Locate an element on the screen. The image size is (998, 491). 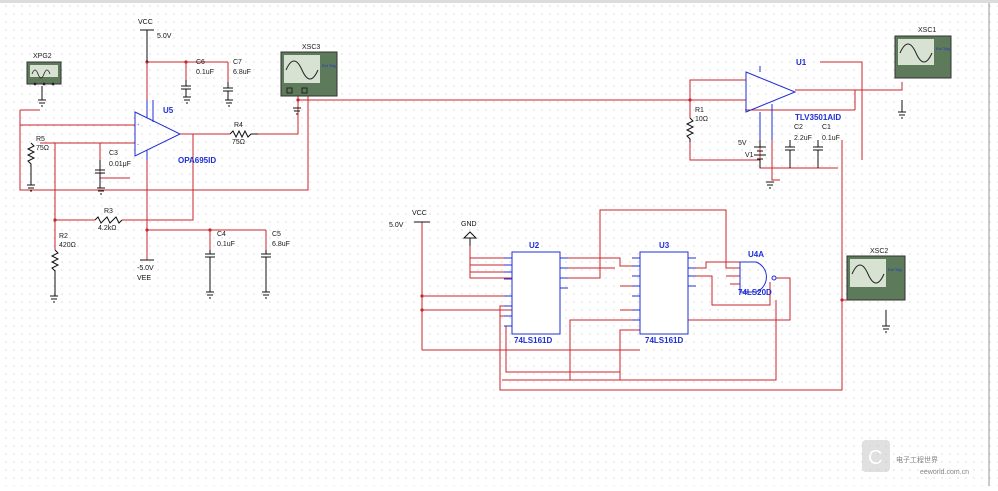
svg-text: XSC2 is located at coordinates (879, 251).